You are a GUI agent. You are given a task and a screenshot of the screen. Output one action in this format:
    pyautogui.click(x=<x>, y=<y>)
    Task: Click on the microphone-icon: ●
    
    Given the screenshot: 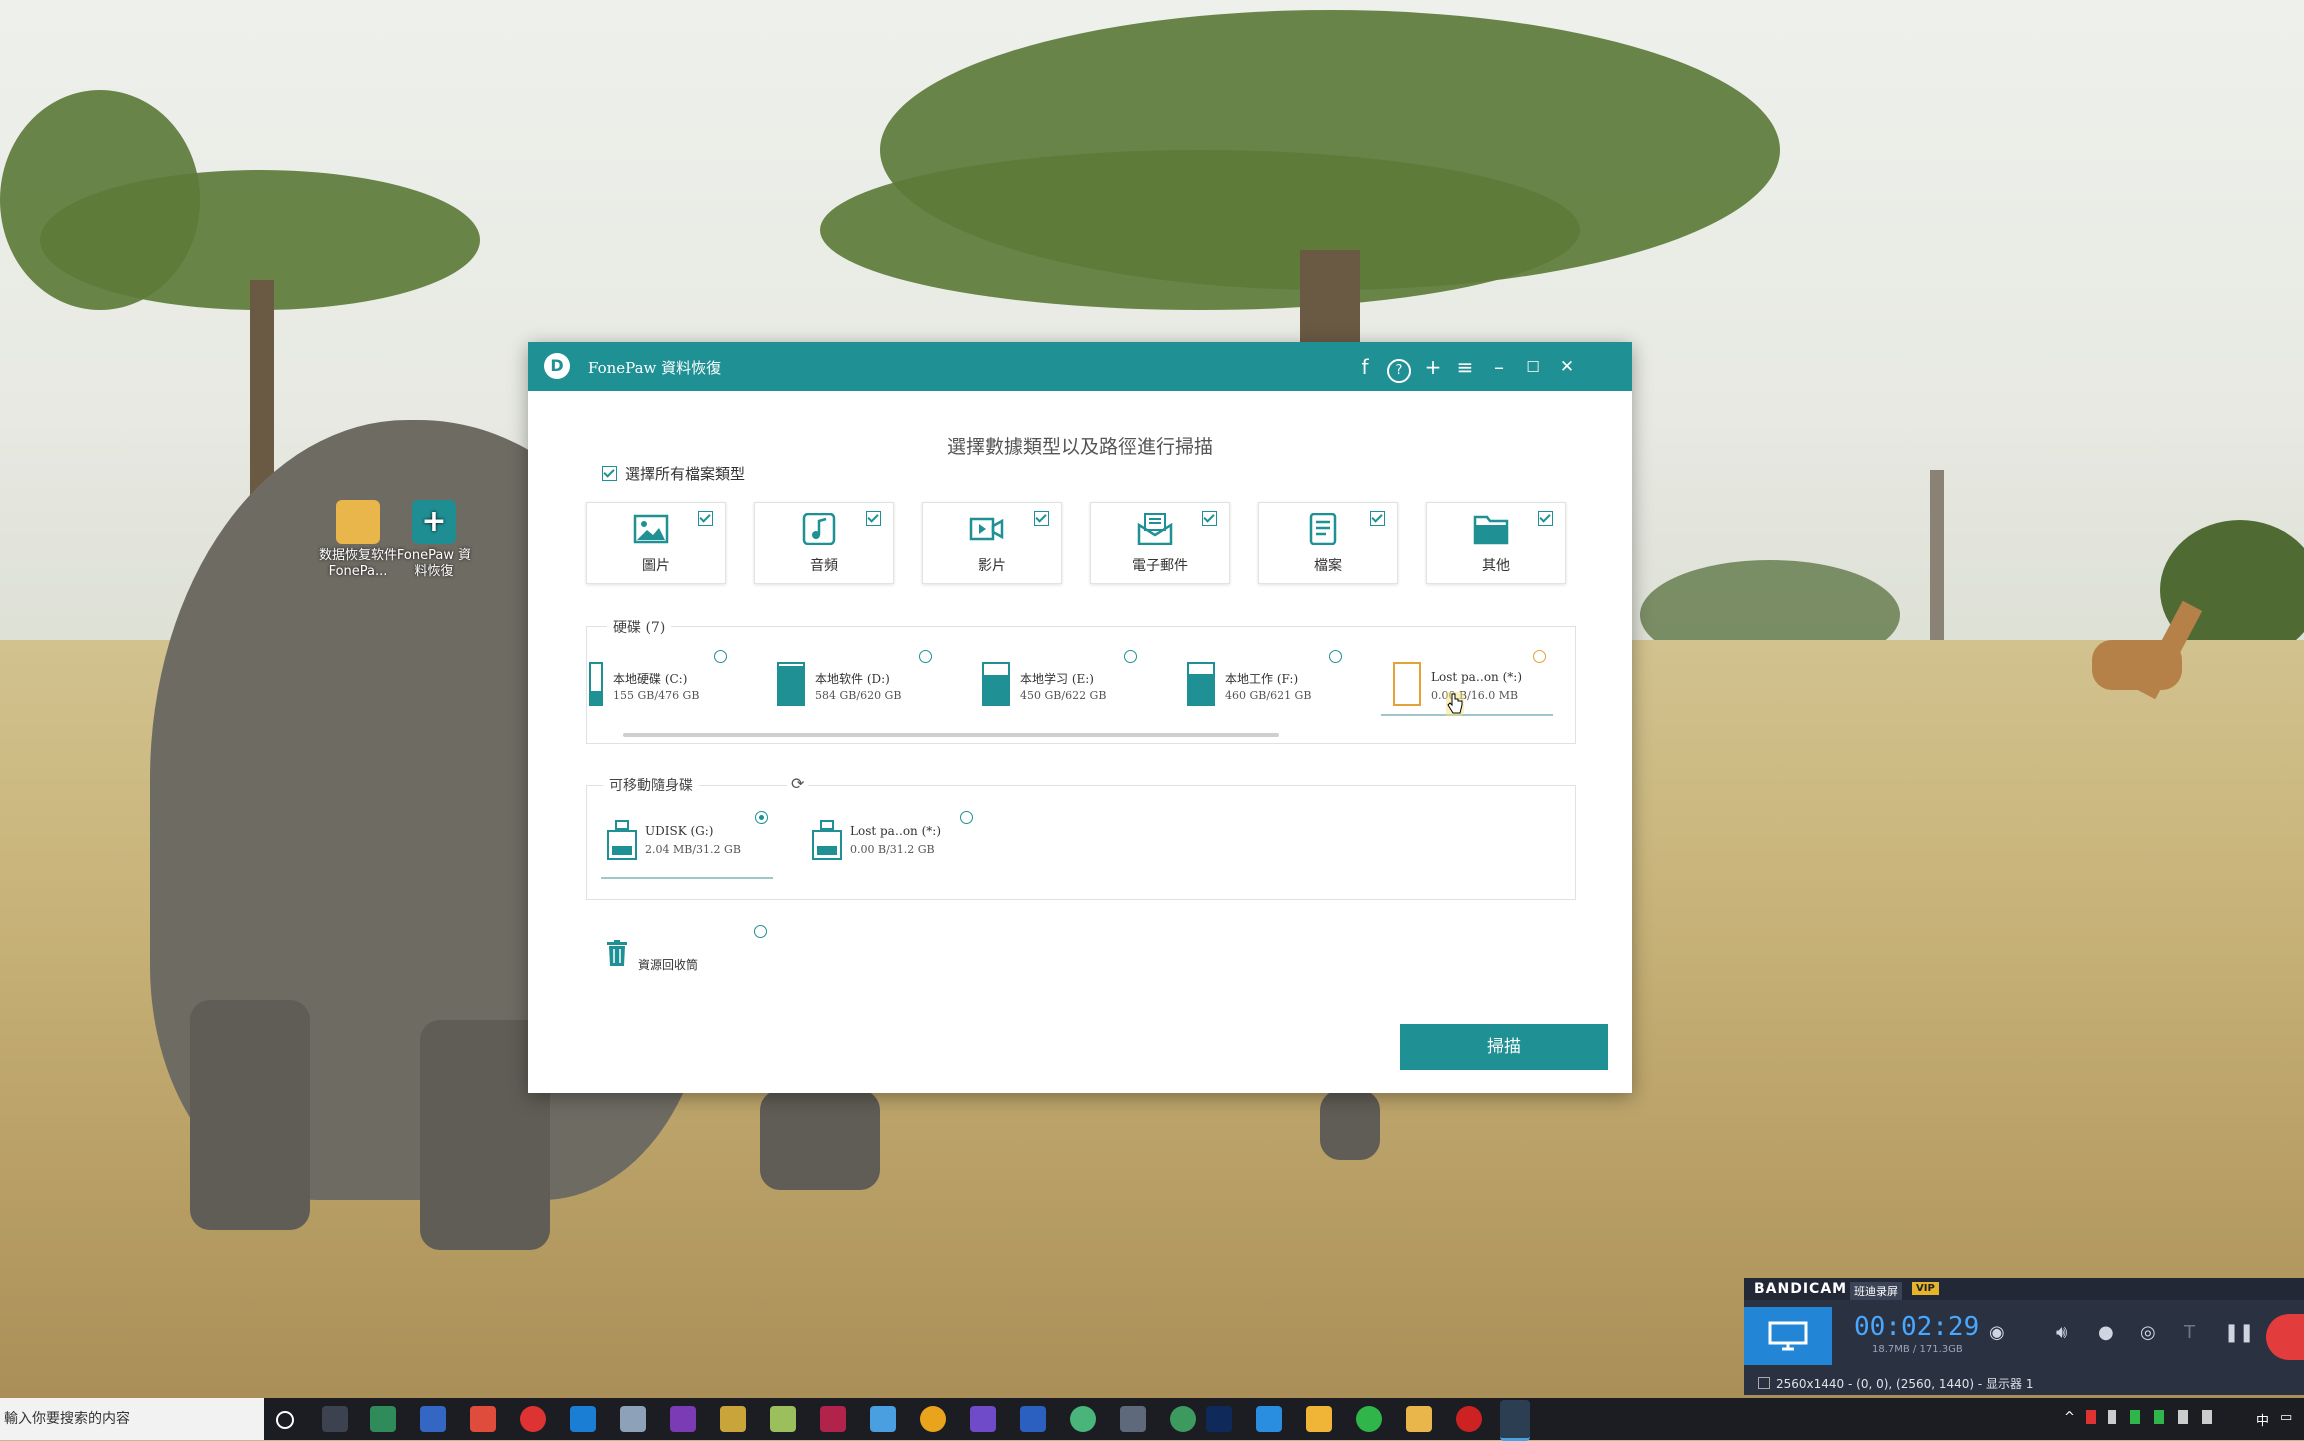 What is the action you would take?
    pyautogui.click(x=2106, y=1332)
    